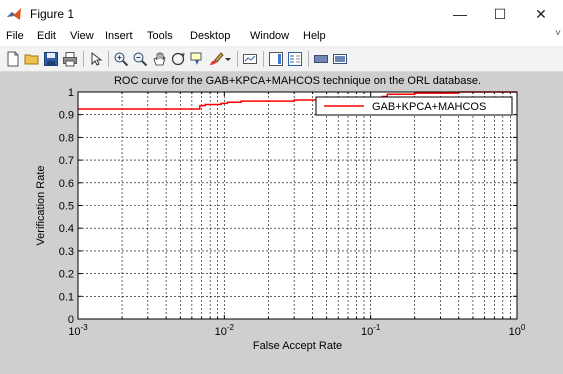 The width and height of the screenshot is (563, 374). I want to click on menu-help: Help, so click(314, 36).